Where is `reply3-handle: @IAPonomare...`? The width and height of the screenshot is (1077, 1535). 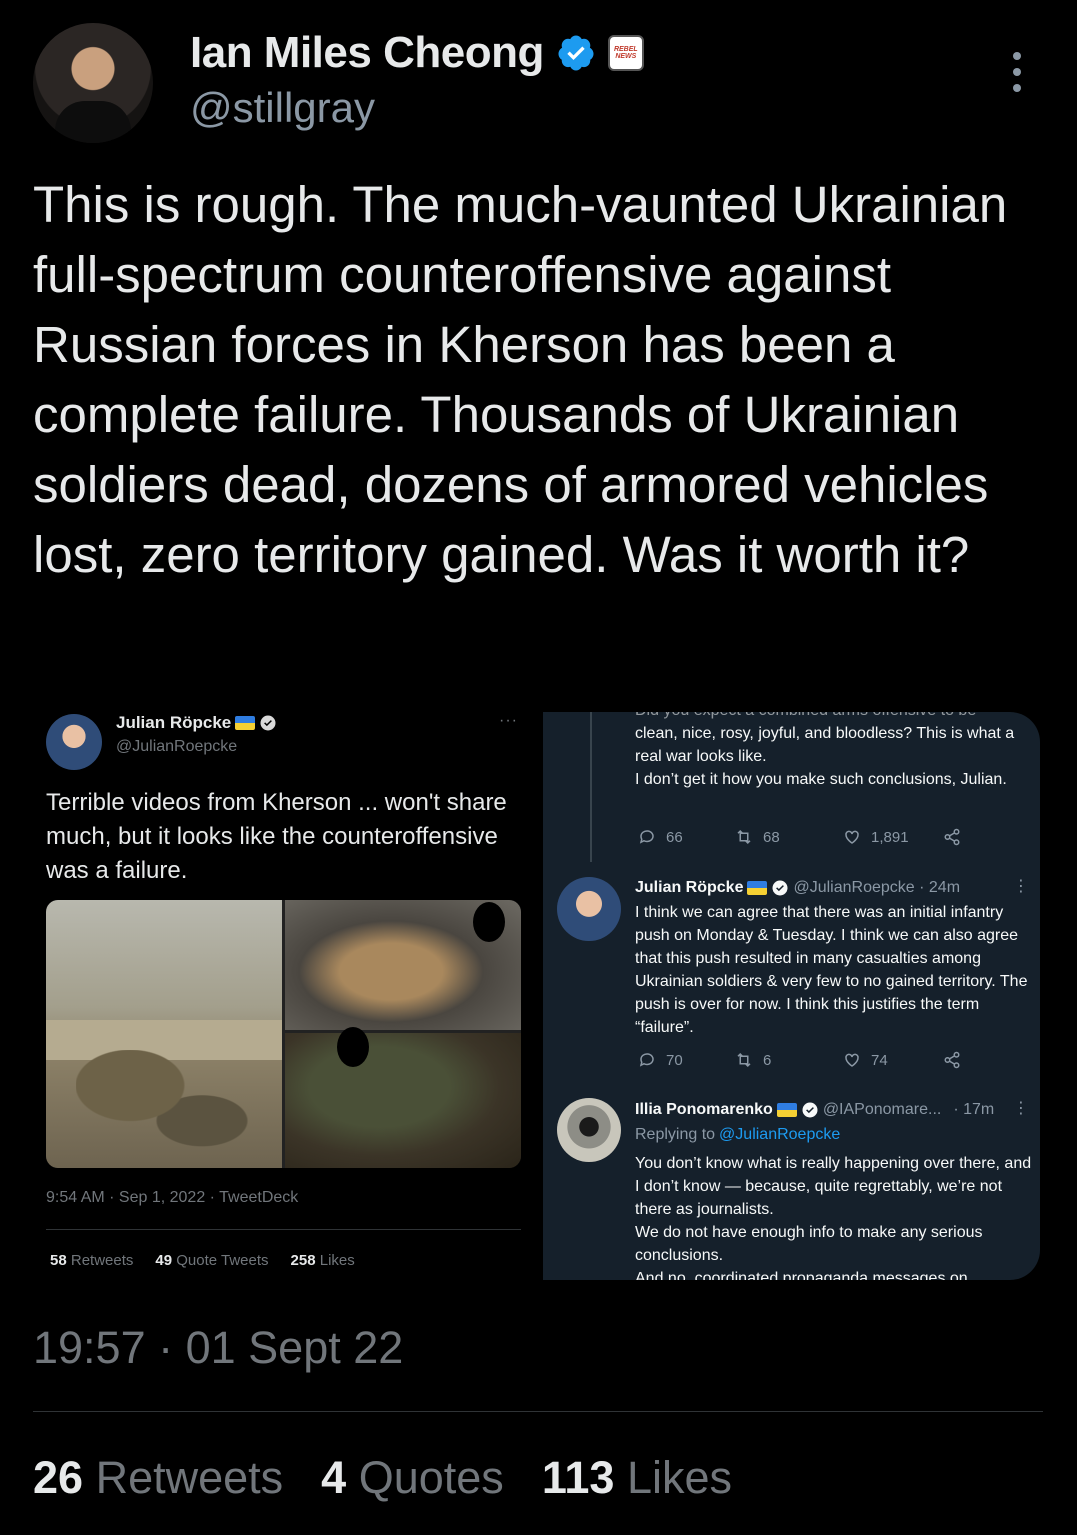
reply3-handle: @IAPonomare... is located at coordinates (882, 1109).